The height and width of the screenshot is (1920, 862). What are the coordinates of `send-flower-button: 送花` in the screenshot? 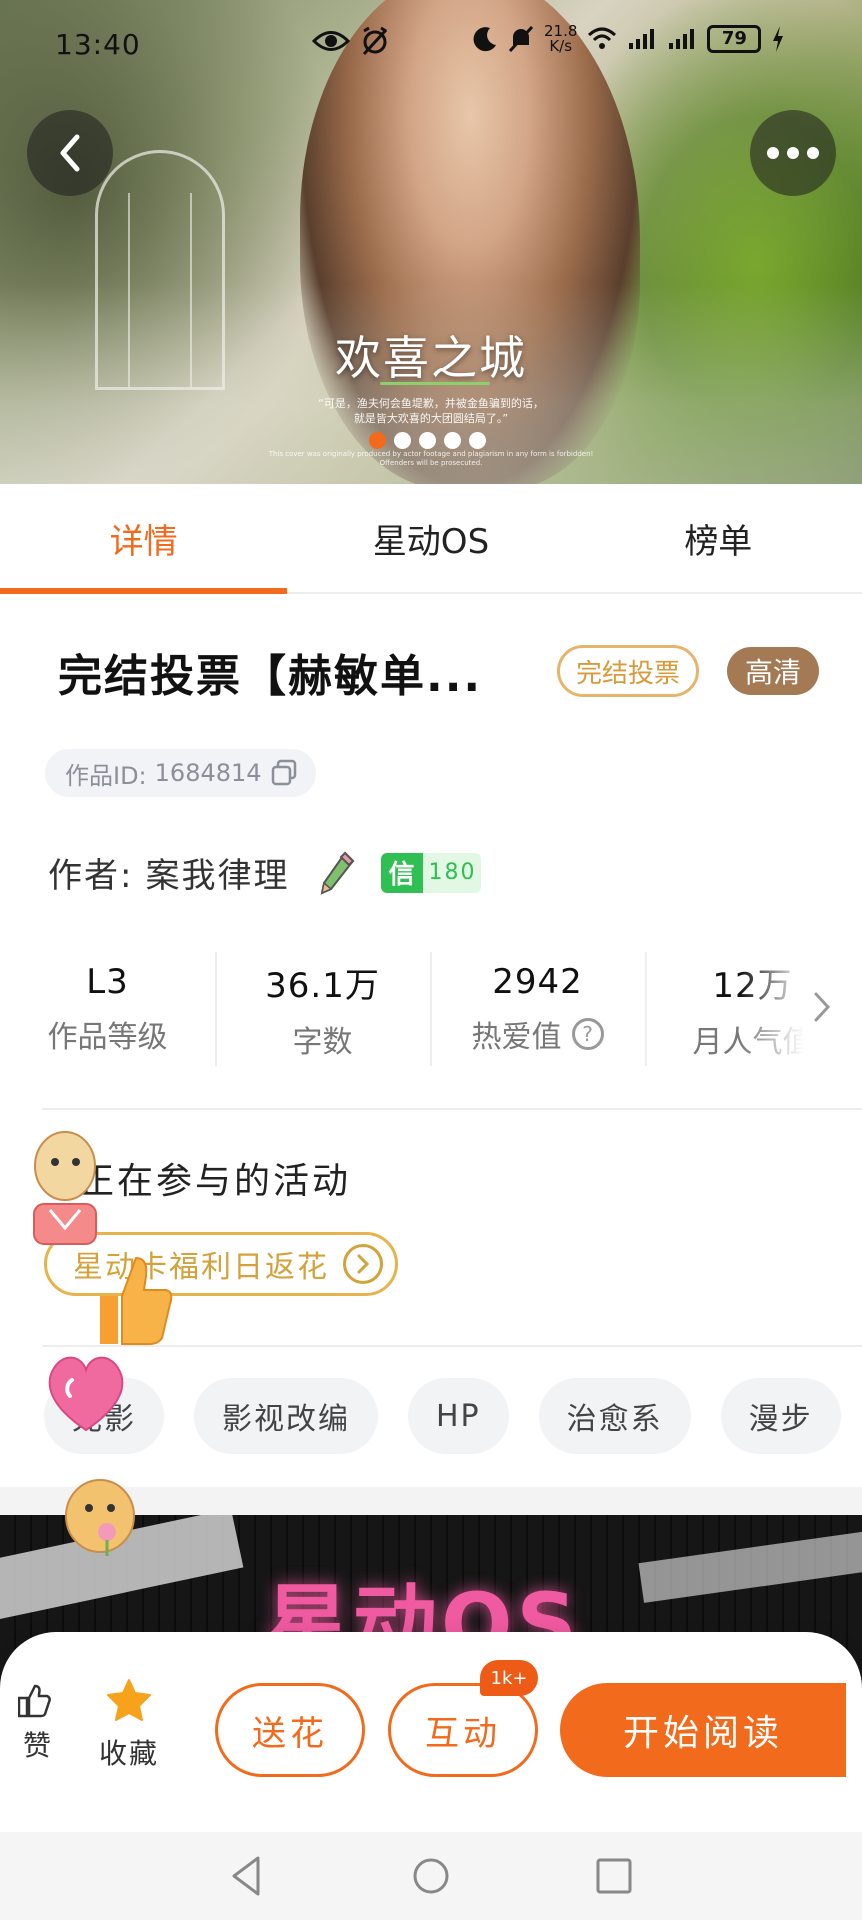 It's located at (290, 1730).